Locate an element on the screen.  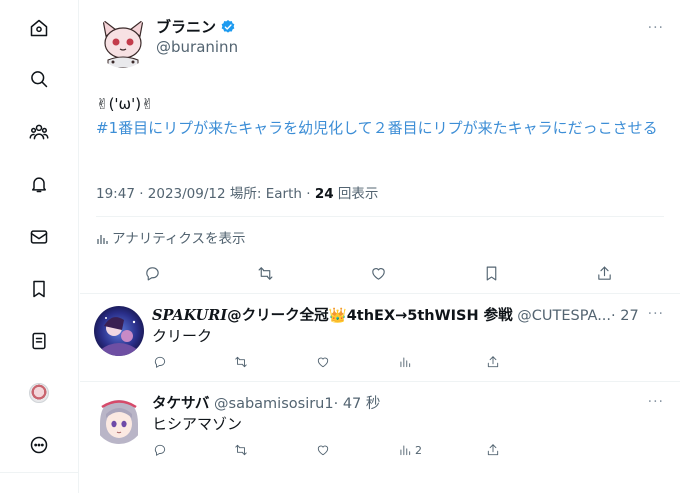
rail-divider is located at coordinates (39, 472).